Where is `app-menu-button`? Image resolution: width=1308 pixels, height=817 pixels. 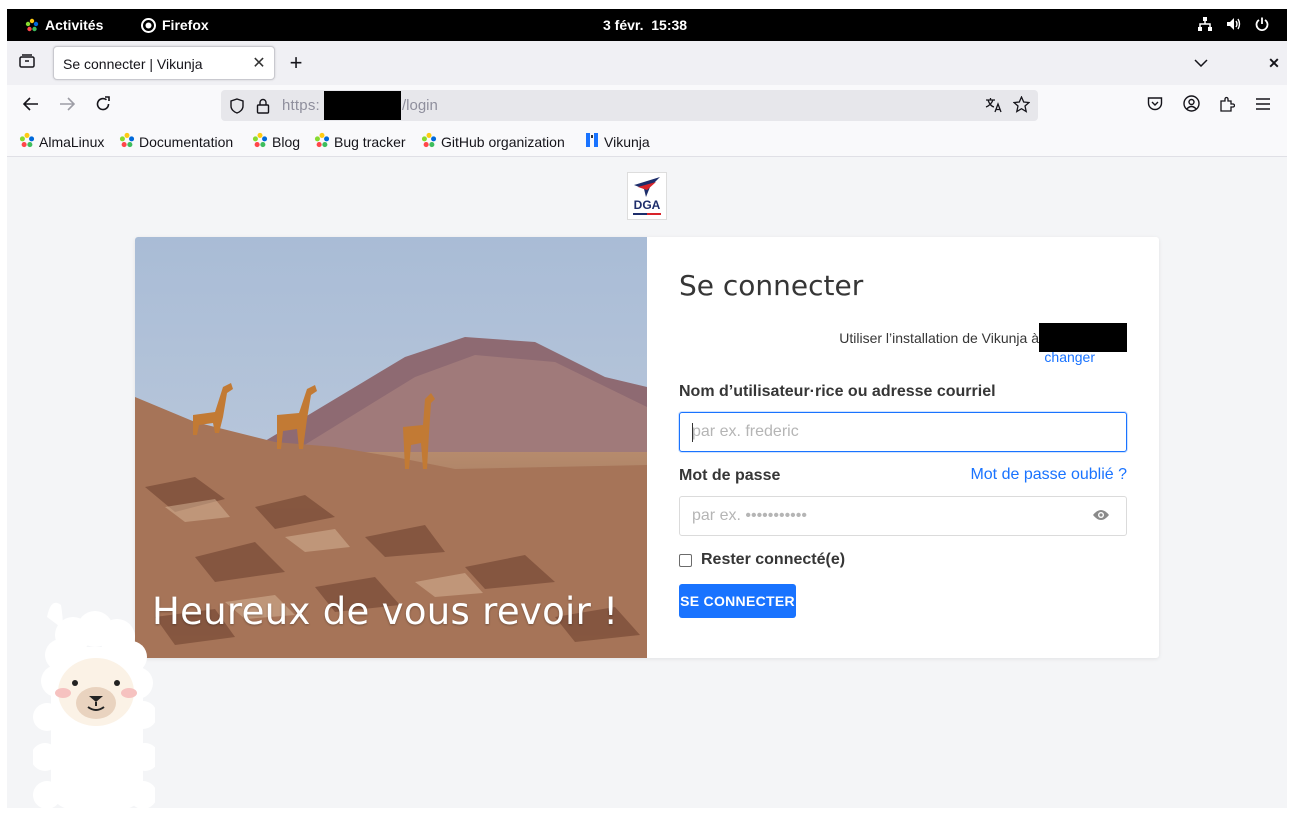
app-menu-button is located at coordinates (1263, 106).